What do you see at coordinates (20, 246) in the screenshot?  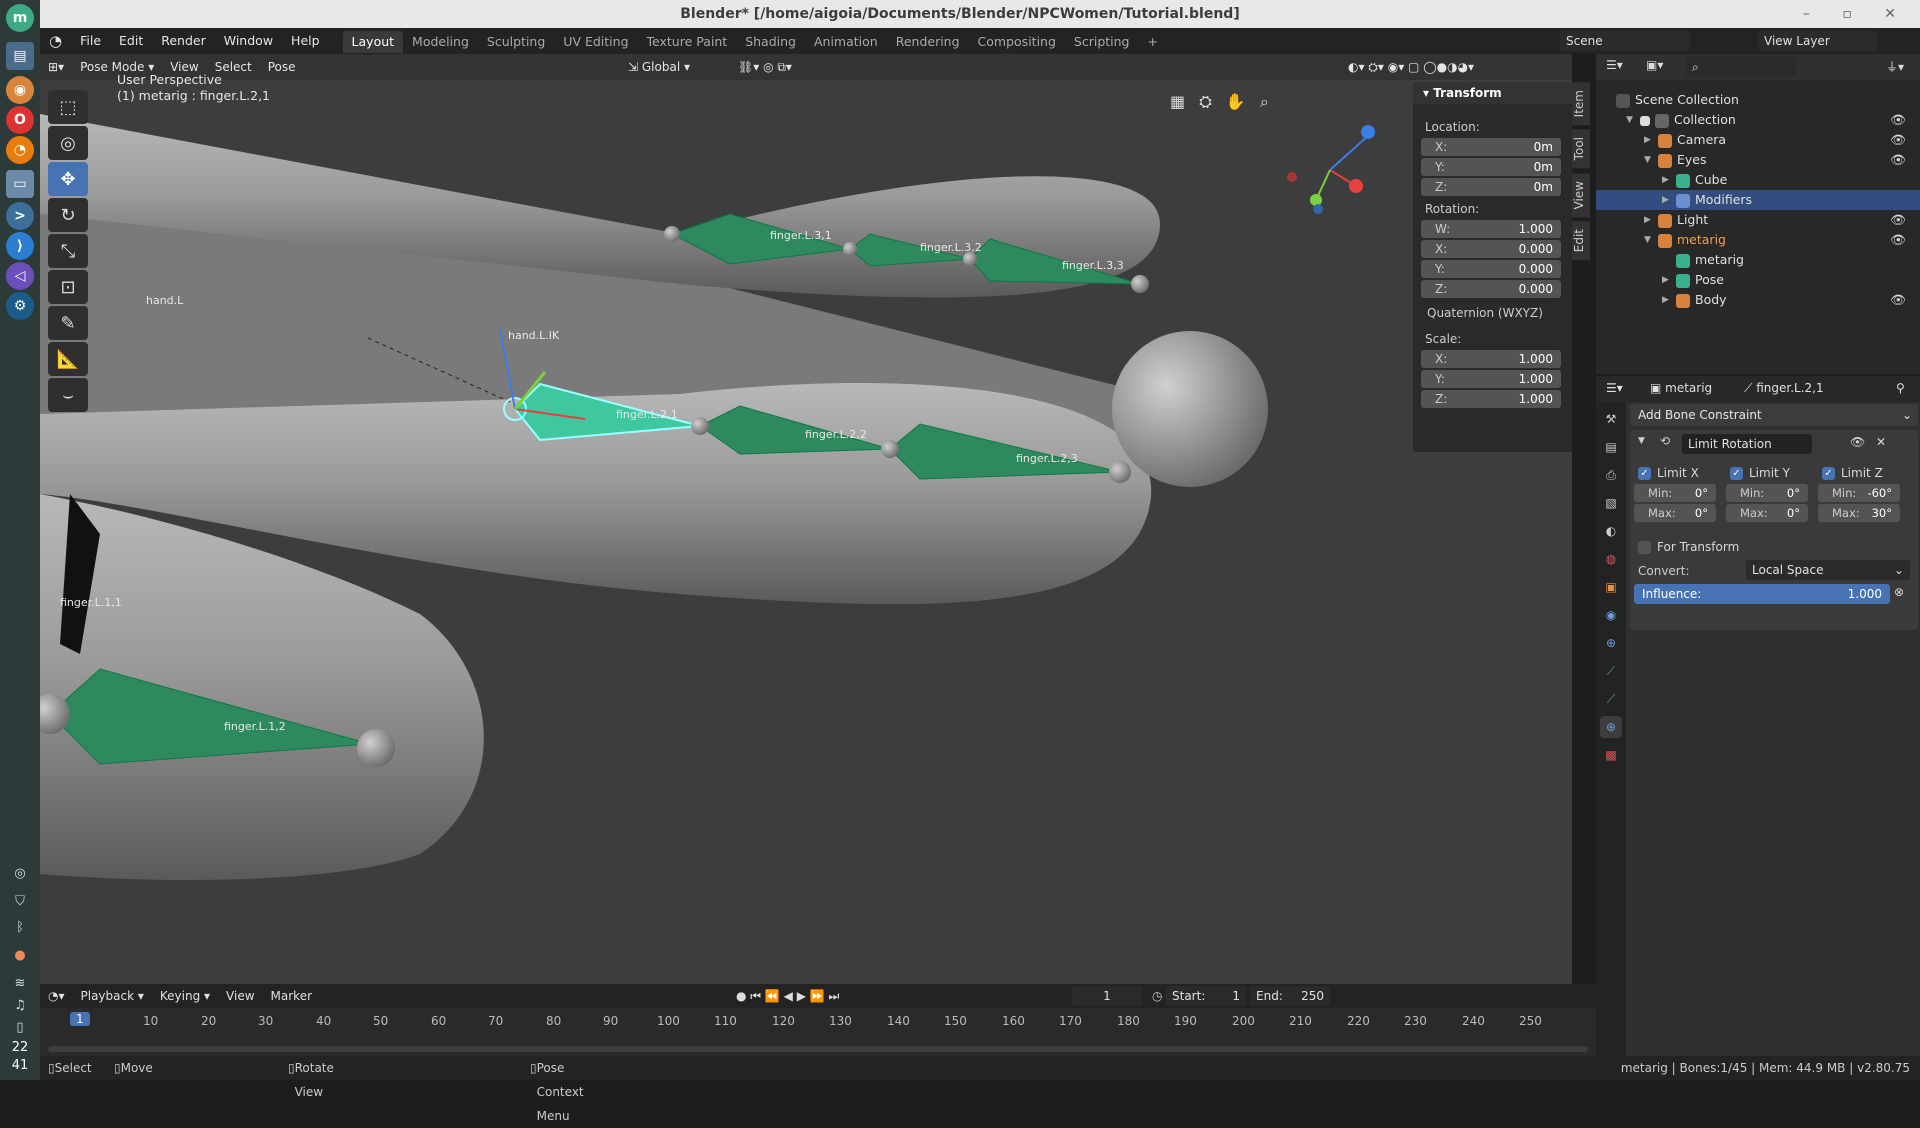 I see `vscode-icon: ⟩` at bounding box center [20, 246].